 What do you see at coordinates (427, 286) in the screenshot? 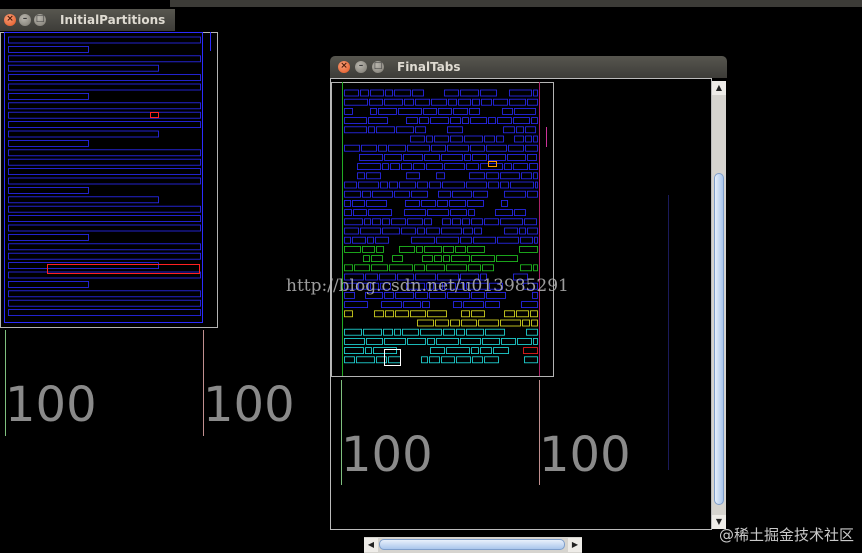
I see `url-watermark: http://blog.csdn.net/u013985291` at bounding box center [427, 286].